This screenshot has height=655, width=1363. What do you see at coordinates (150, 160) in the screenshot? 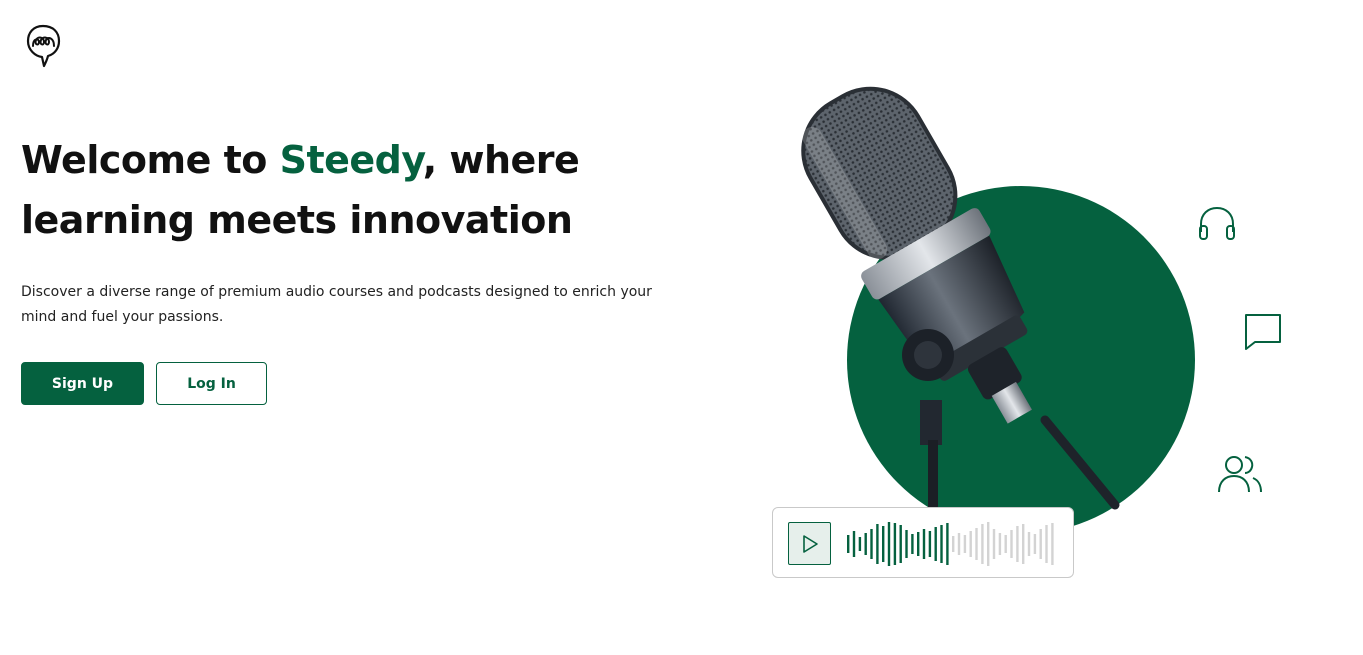
I see `headline-intro: Welcome to` at bounding box center [150, 160].